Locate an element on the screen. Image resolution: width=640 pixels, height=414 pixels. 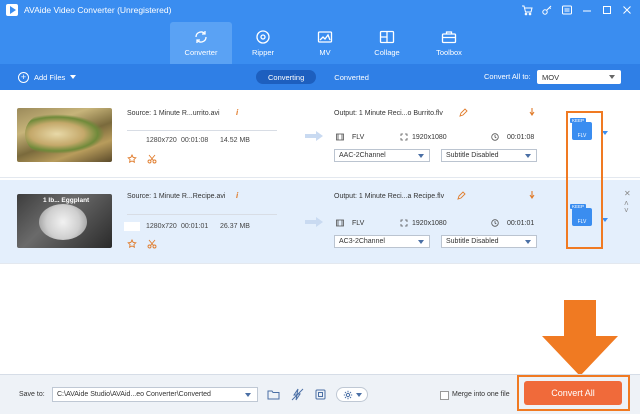
divider is located at coordinates (202, 214).